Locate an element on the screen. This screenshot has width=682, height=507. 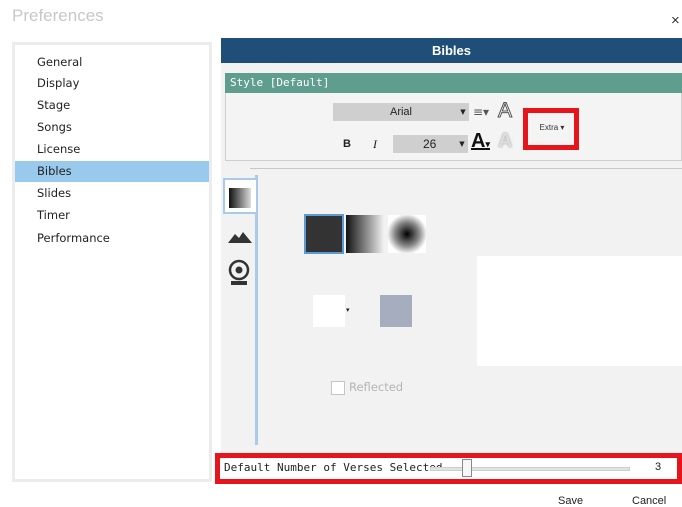
sidebar-item-license: License is located at coordinates (112, 149).